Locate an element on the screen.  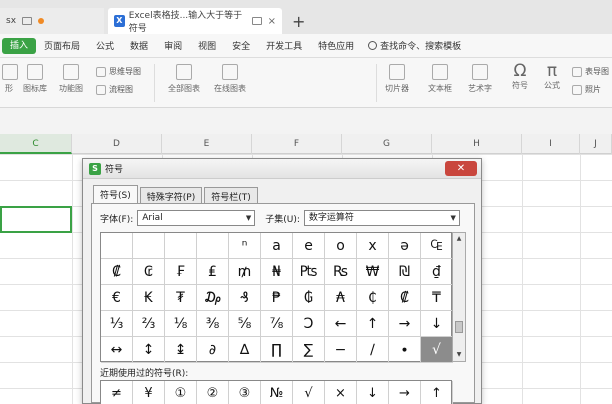
menu-page-layout: 页面布局 is located at coordinates (62, 45).